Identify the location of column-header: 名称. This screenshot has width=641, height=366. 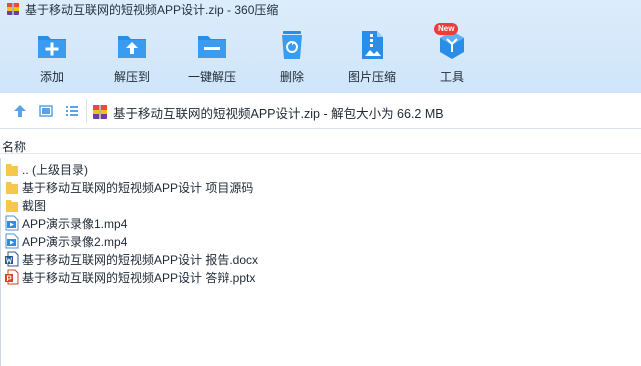
(320, 145).